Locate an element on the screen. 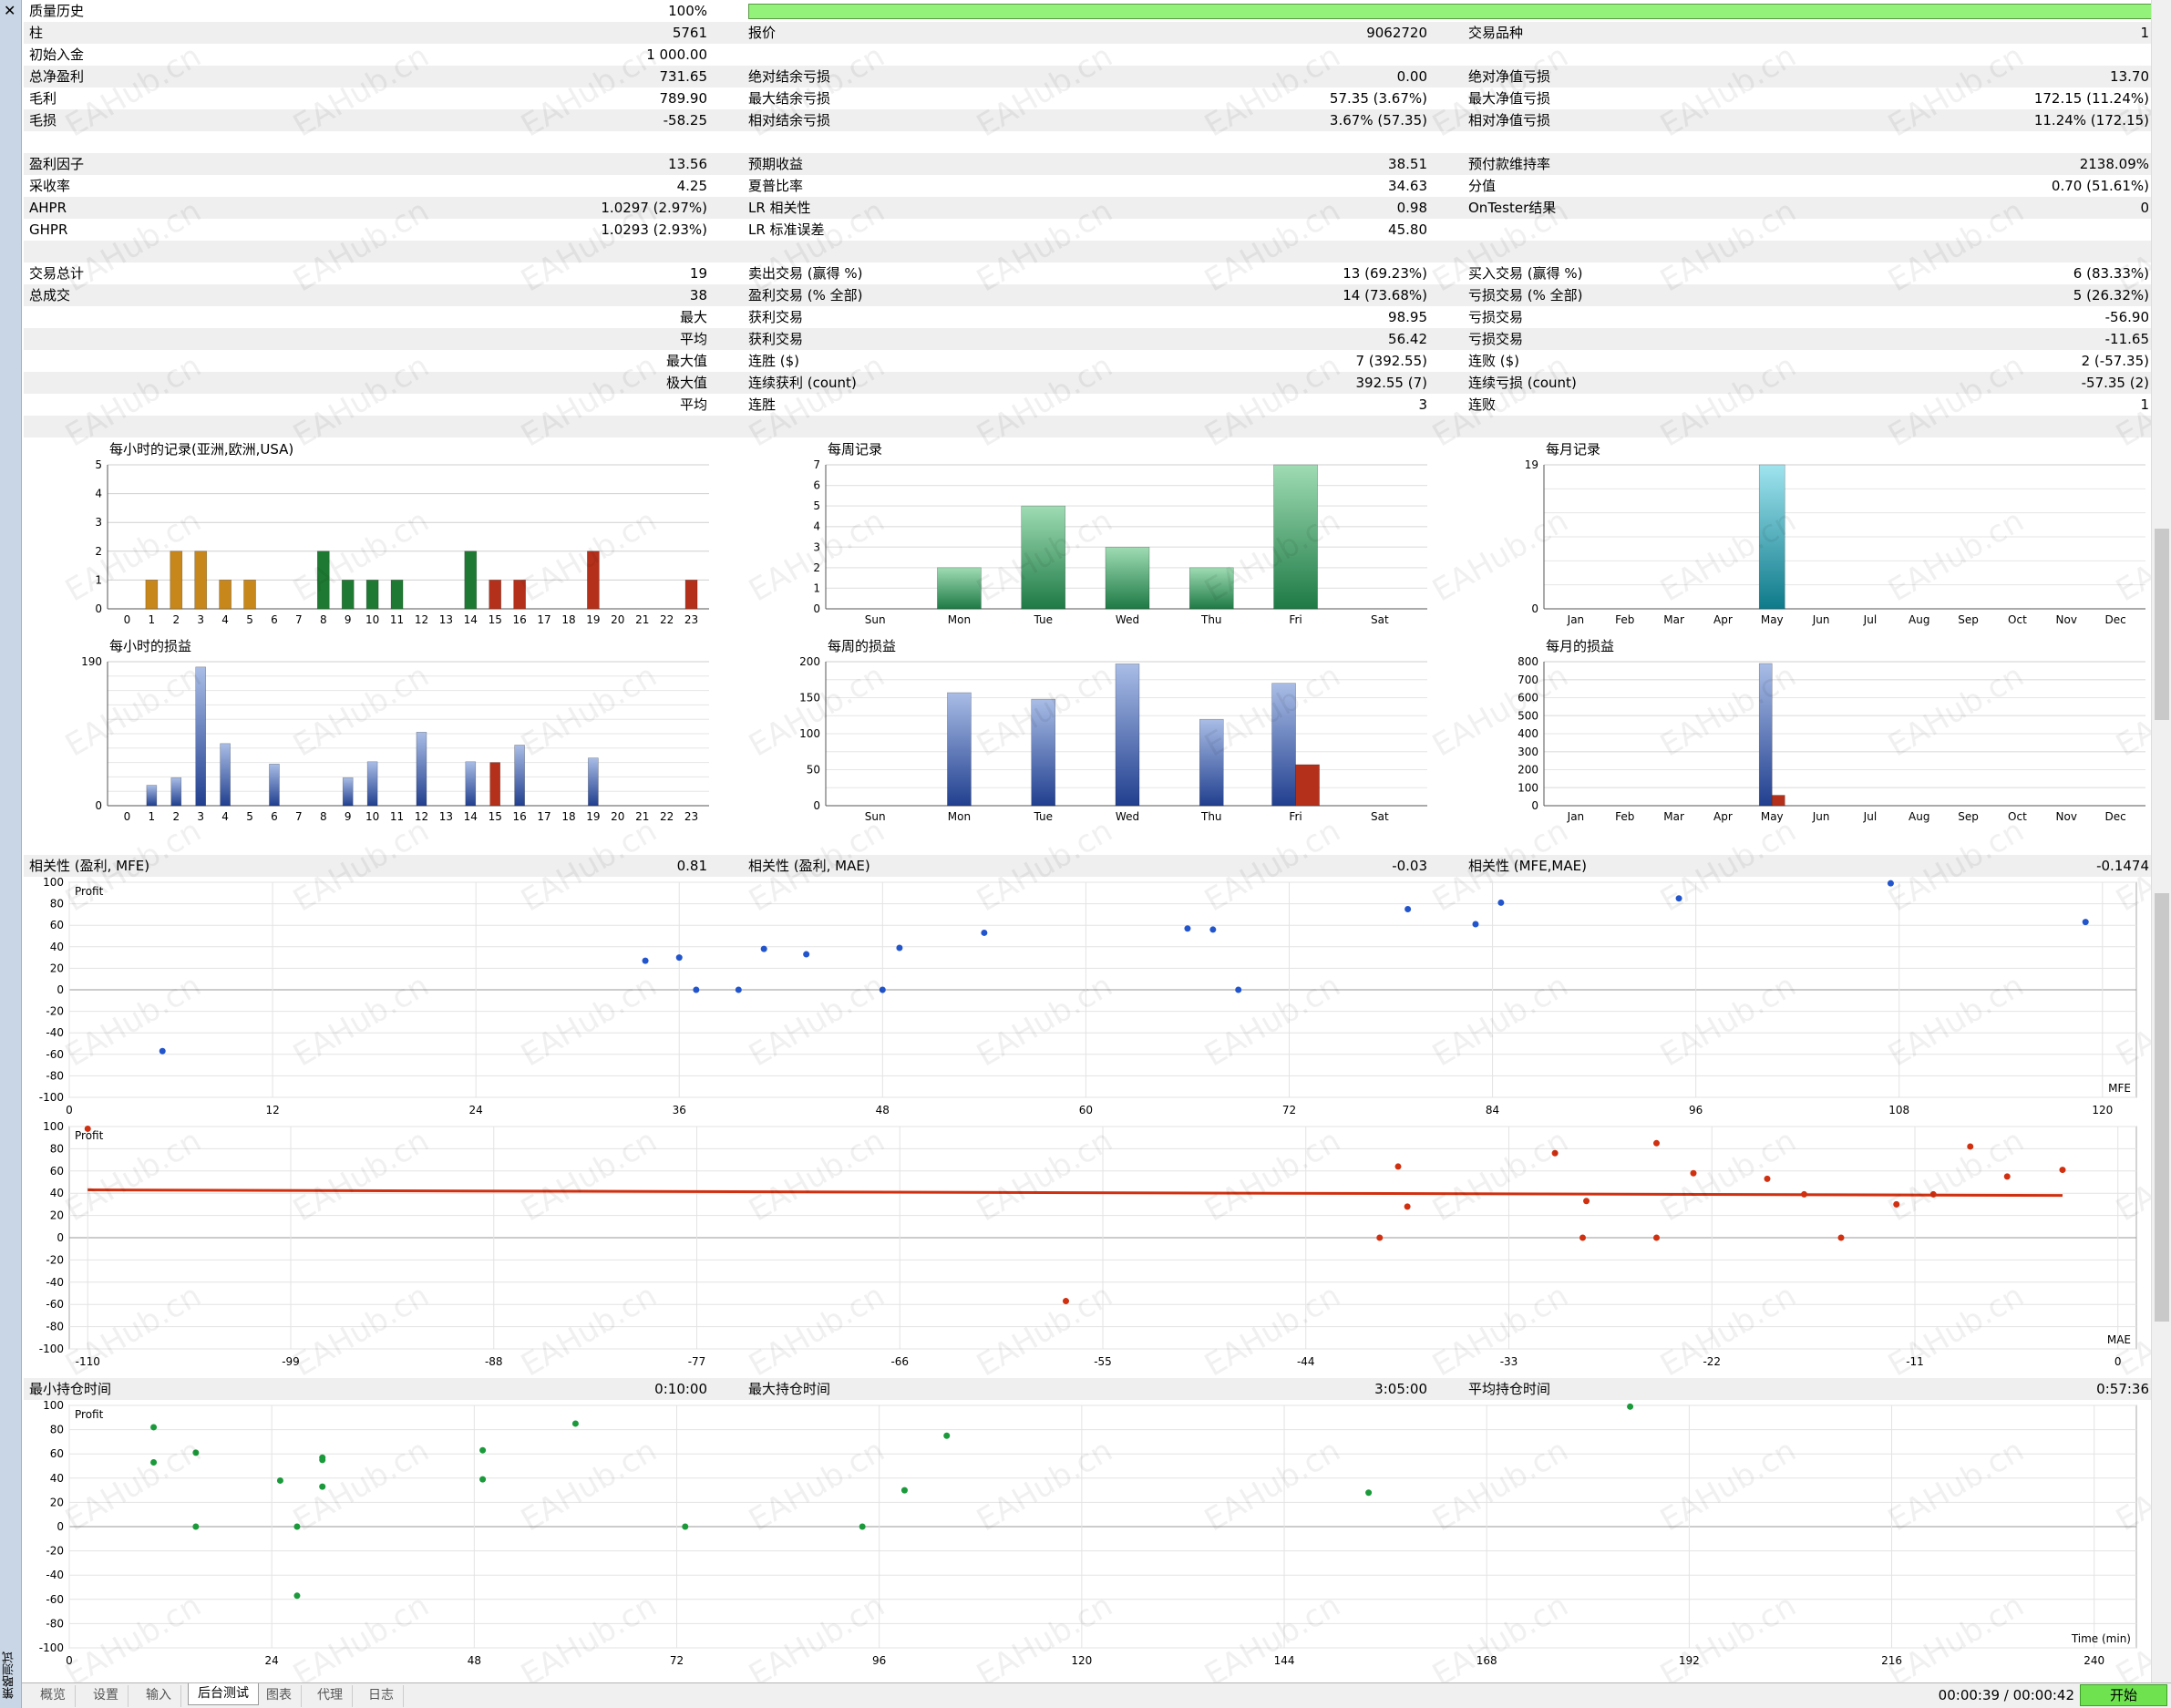  x-tick-label: 12 is located at coordinates (272, 1110).